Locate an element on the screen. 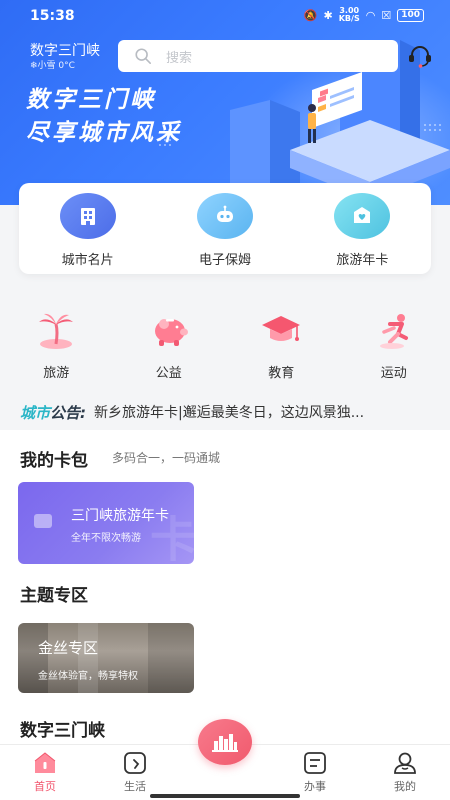 This screenshot has height=800, width=450. category-charity: 公益 is located at coordinates (169, 344).